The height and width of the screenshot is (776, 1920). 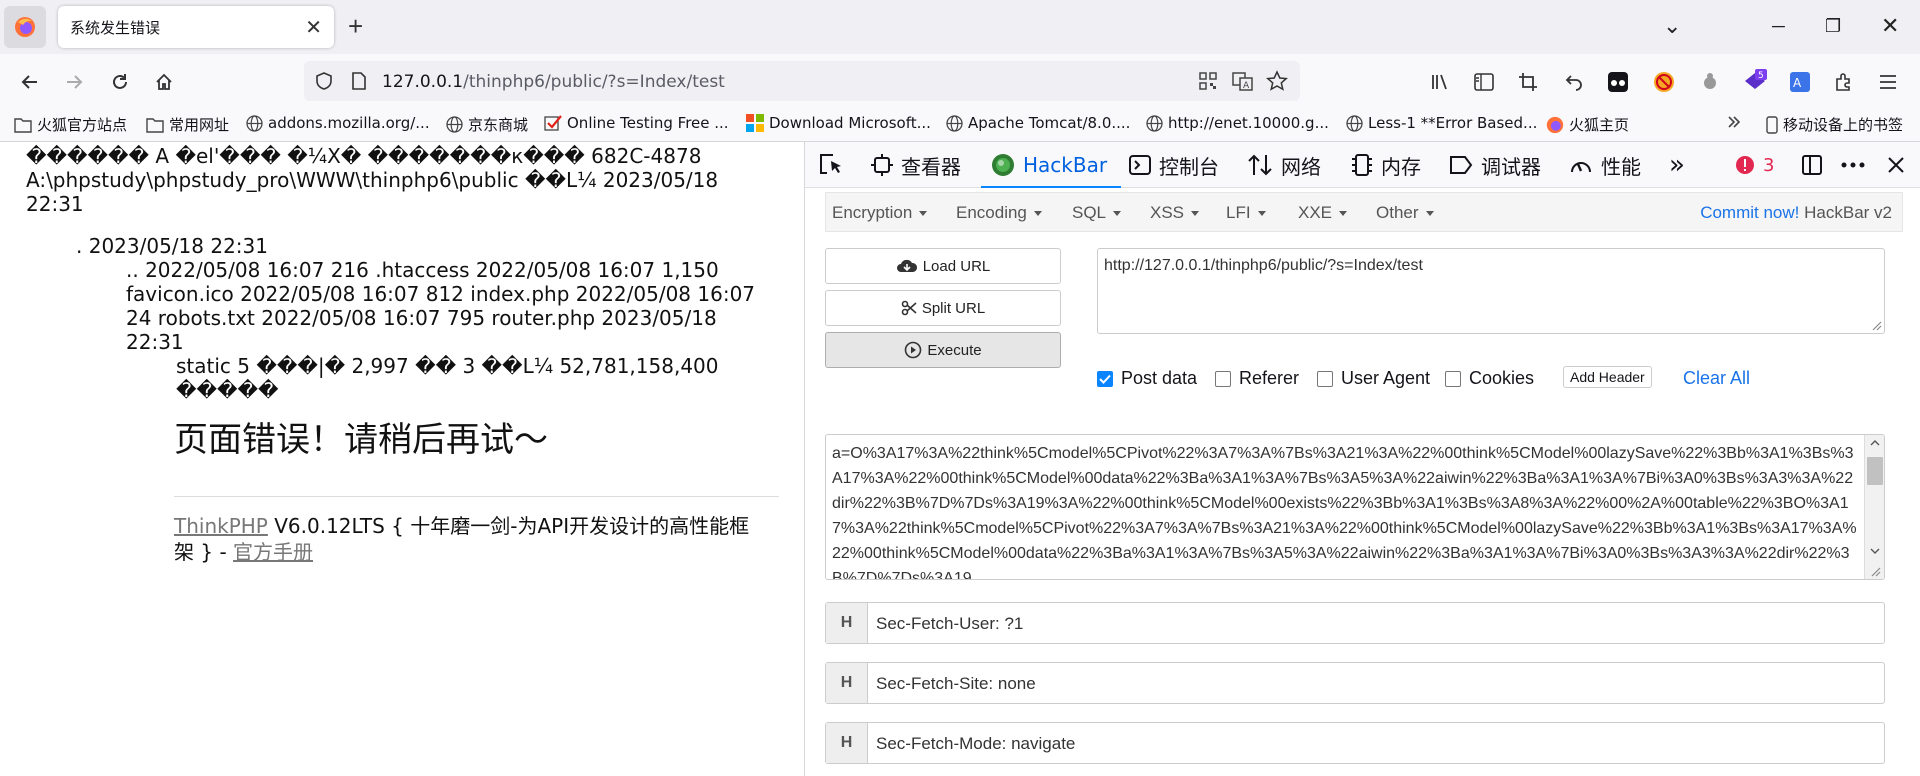 What do you see at coordinates (594, 82) in the screenshot?
I see `url-path: /thinphp6/public/?s=Index/test` at bounding box center [594, 82].